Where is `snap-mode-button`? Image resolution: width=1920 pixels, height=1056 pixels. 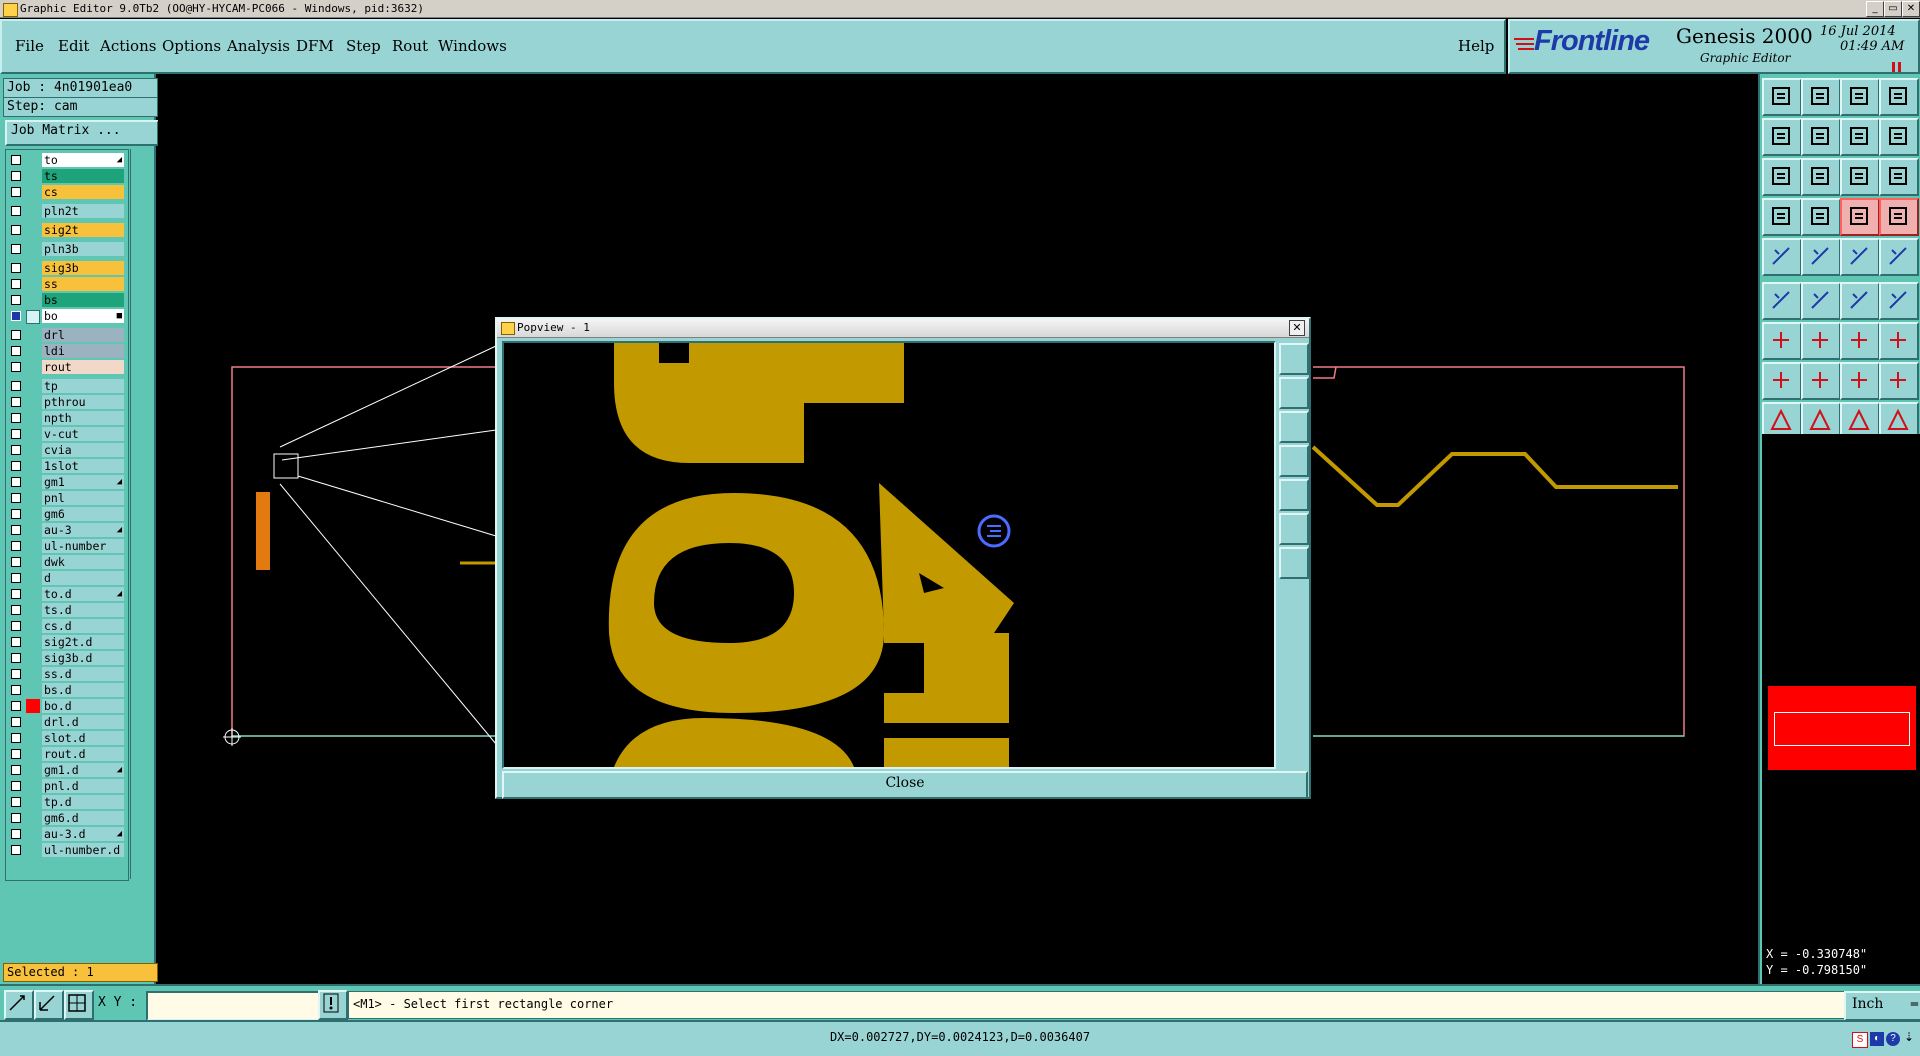
snap-mode-button is located at coordinates (19, 1005).